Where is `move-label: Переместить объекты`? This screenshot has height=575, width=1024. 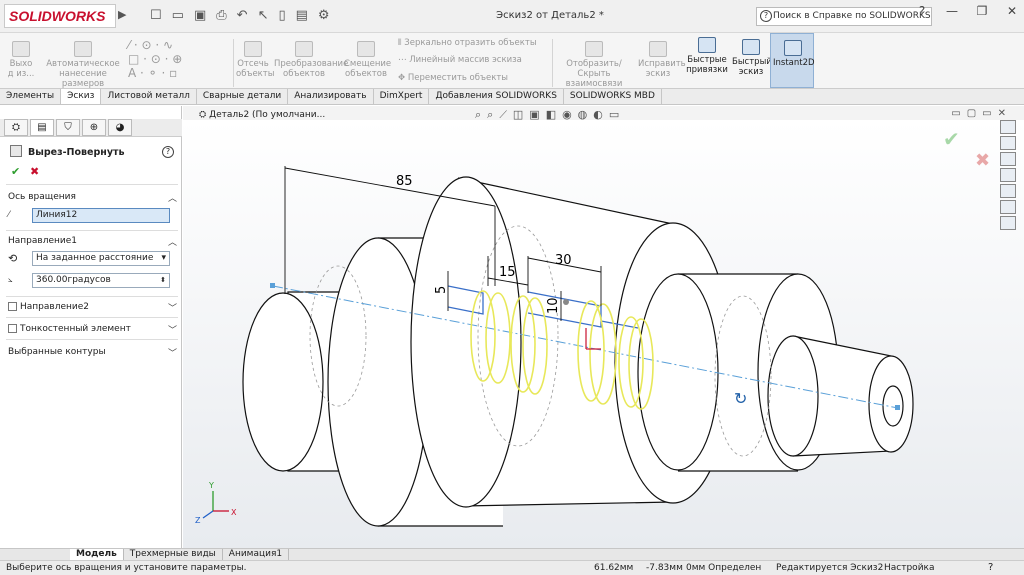 move-label: Переместить объекты is located at coordinates (458, 78).